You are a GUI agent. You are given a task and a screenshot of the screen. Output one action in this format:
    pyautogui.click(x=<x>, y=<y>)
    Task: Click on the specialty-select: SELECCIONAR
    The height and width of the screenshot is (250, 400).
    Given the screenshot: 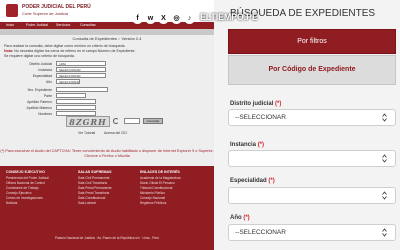 What is the action you would take?
    pyautogui.click(x=81, y=75)
    